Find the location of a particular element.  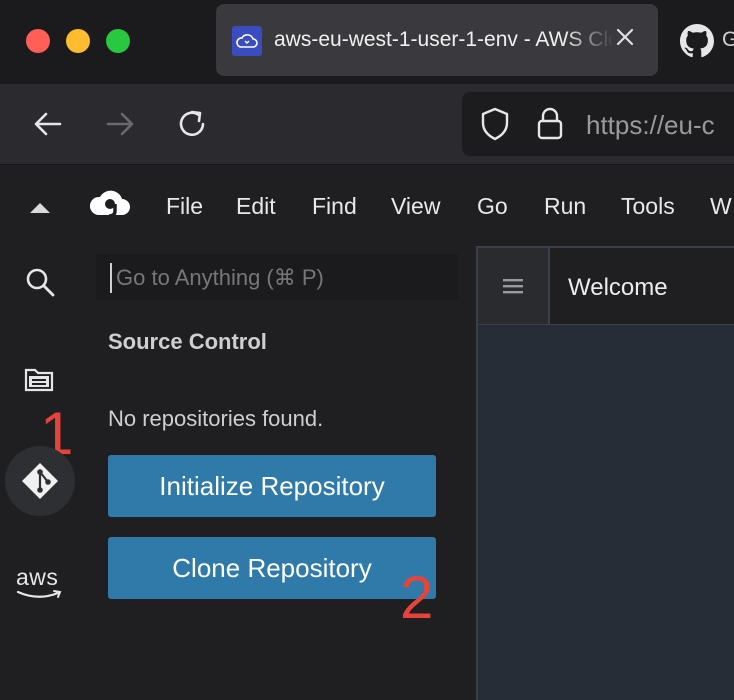

browser-tab-active: aws-eu-west-1-user-1-env - AWS Cloud9 is located at coordinates (437, 40).